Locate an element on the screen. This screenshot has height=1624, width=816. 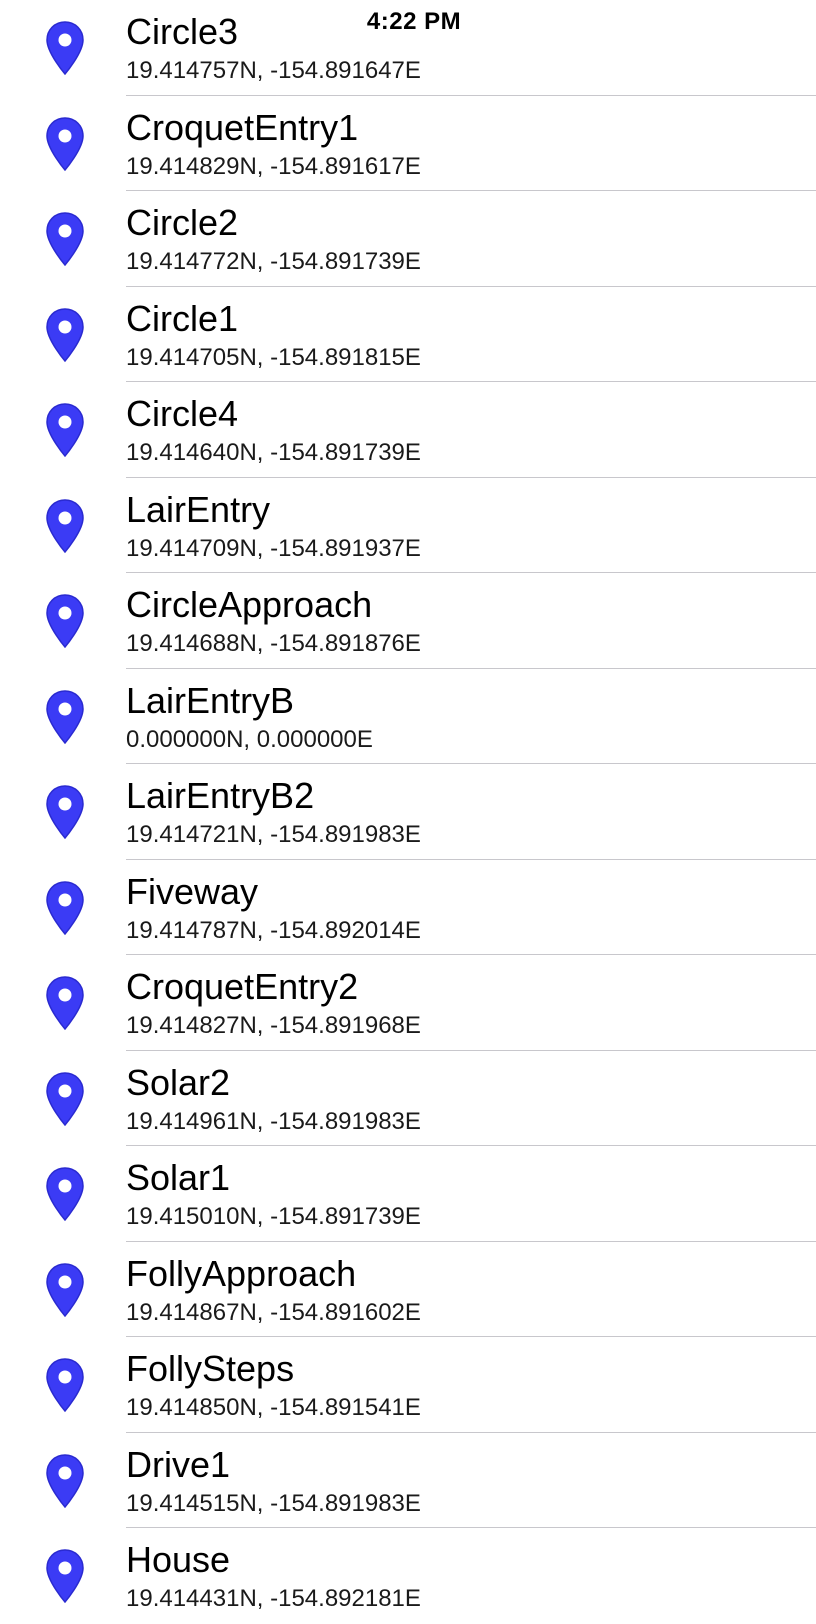
location-row: FollySteps 19.414850N, -154.891541E is located at coordinates (408, 1385).